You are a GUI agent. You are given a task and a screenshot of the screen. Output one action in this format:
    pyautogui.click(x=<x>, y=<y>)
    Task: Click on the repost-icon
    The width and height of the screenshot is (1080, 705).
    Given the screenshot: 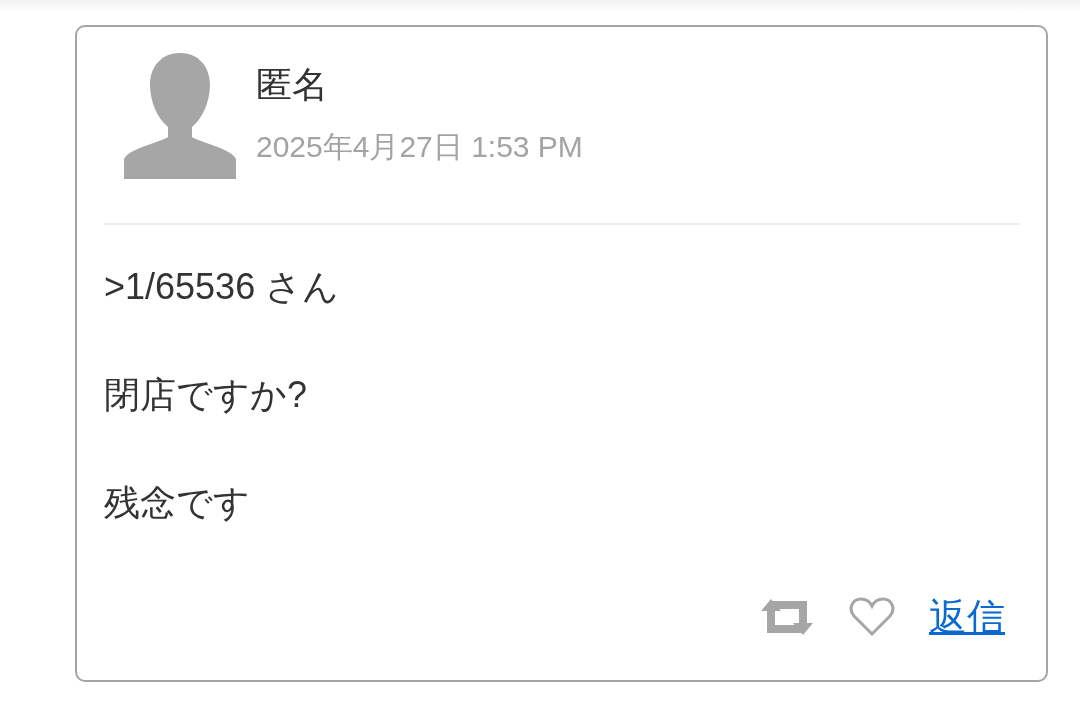 What is the action you would take?
    pyautogui.click(x=787, y=617)
    